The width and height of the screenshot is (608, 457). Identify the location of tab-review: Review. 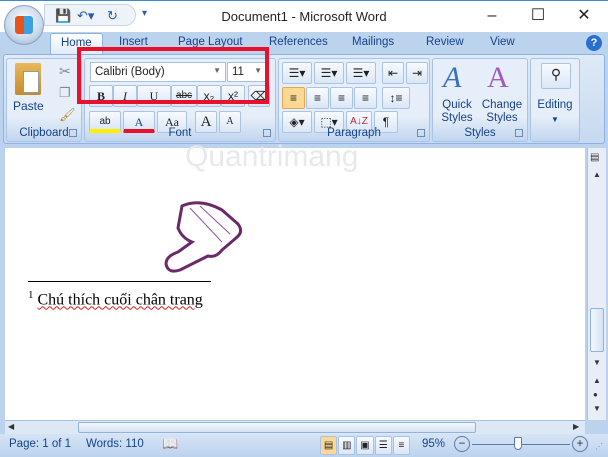
(445, 42).